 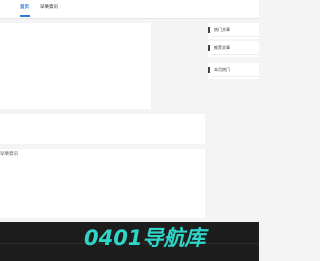 I want to click on watermark-text: 0401导航库, so click(x=145, y=238).